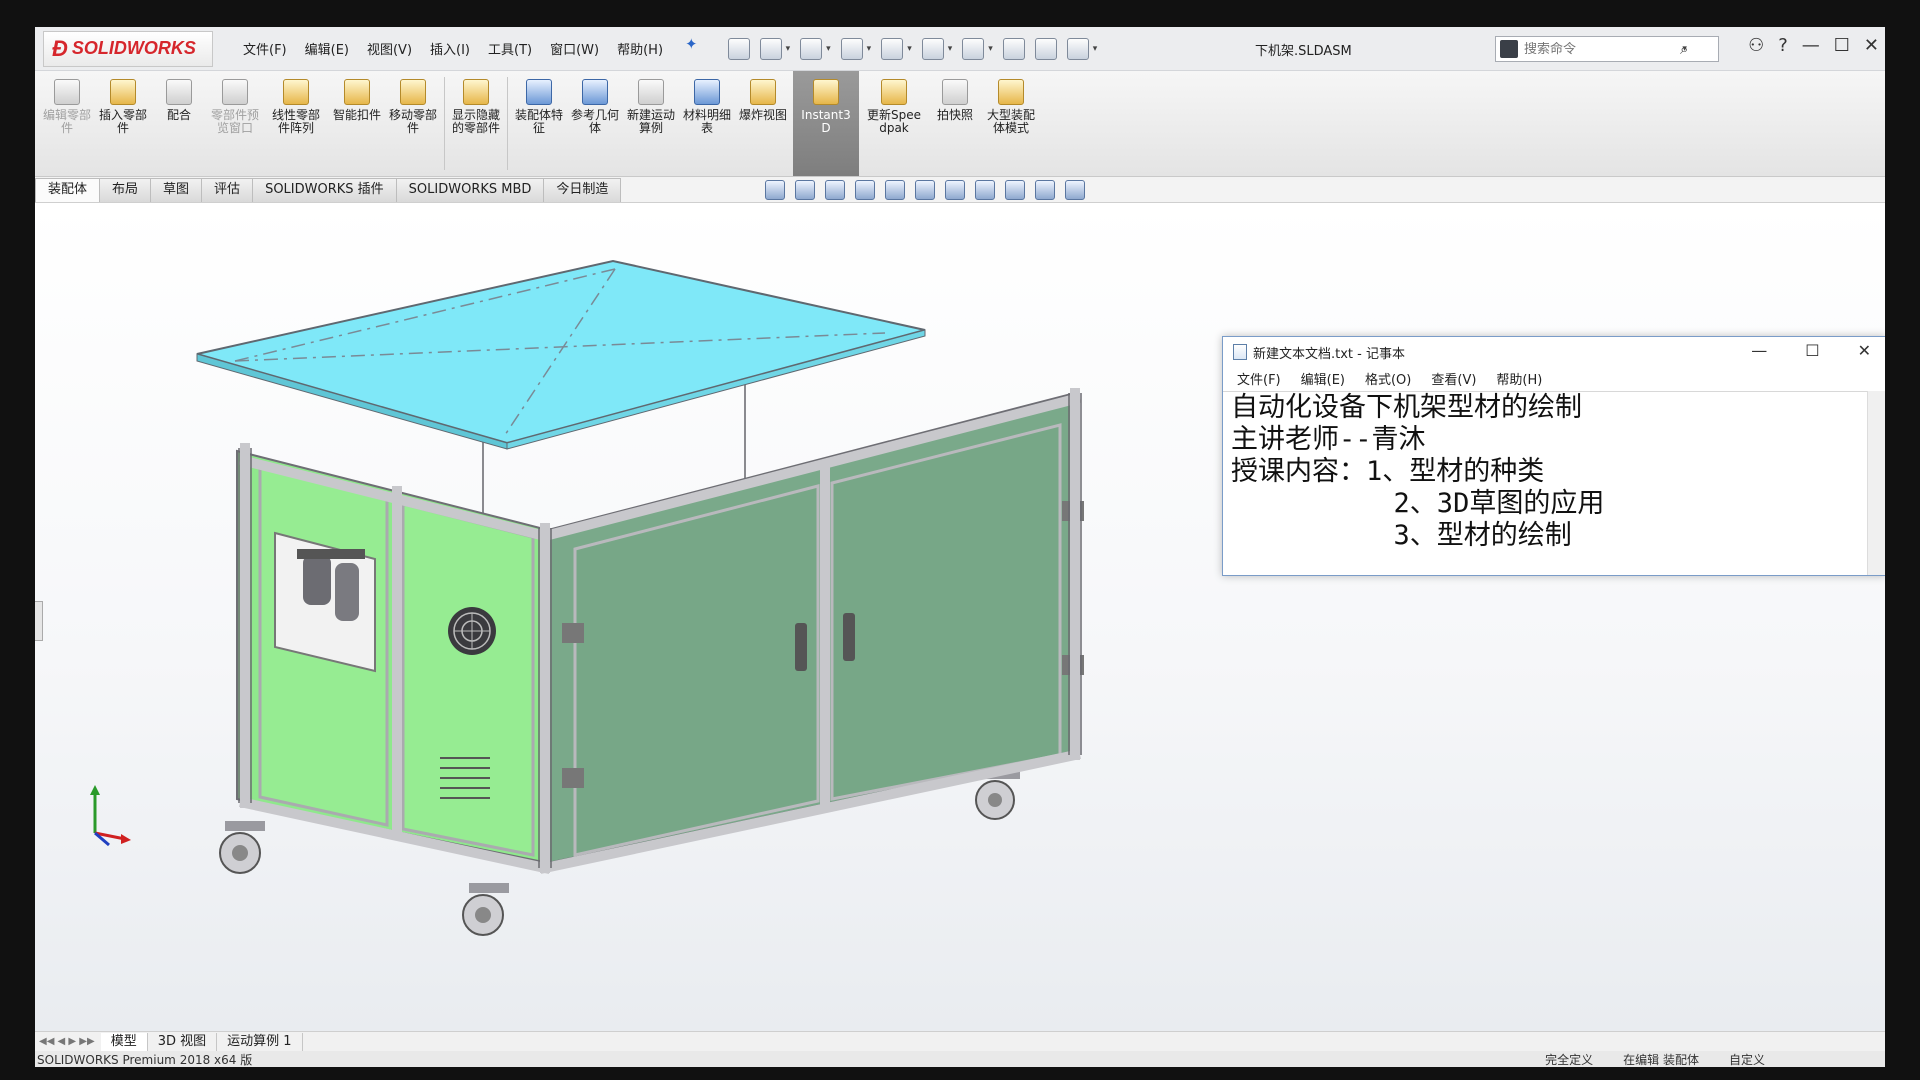 Image resolution: width=1920 pixels, height=1080 pixels. I want to click on notepad-close-button: ✕, so click(1864, 350).